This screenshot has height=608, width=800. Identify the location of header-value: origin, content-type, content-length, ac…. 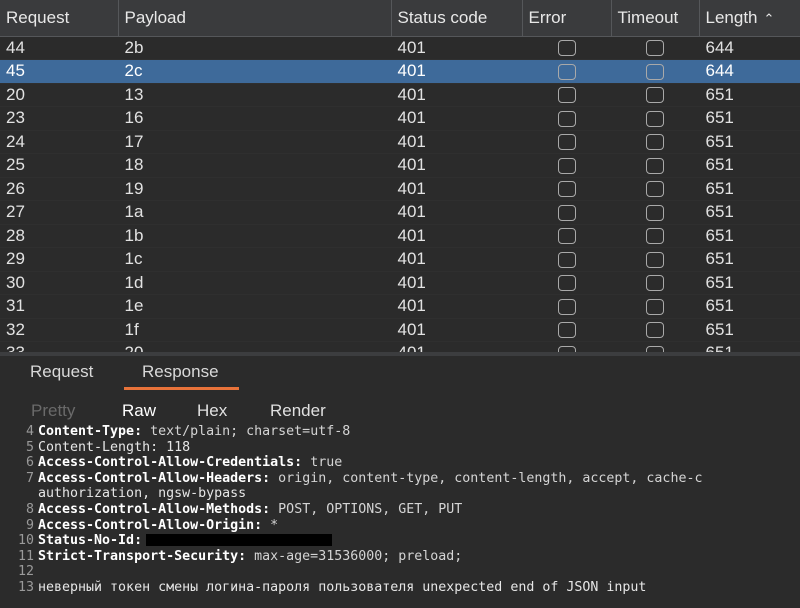
(486, 478).